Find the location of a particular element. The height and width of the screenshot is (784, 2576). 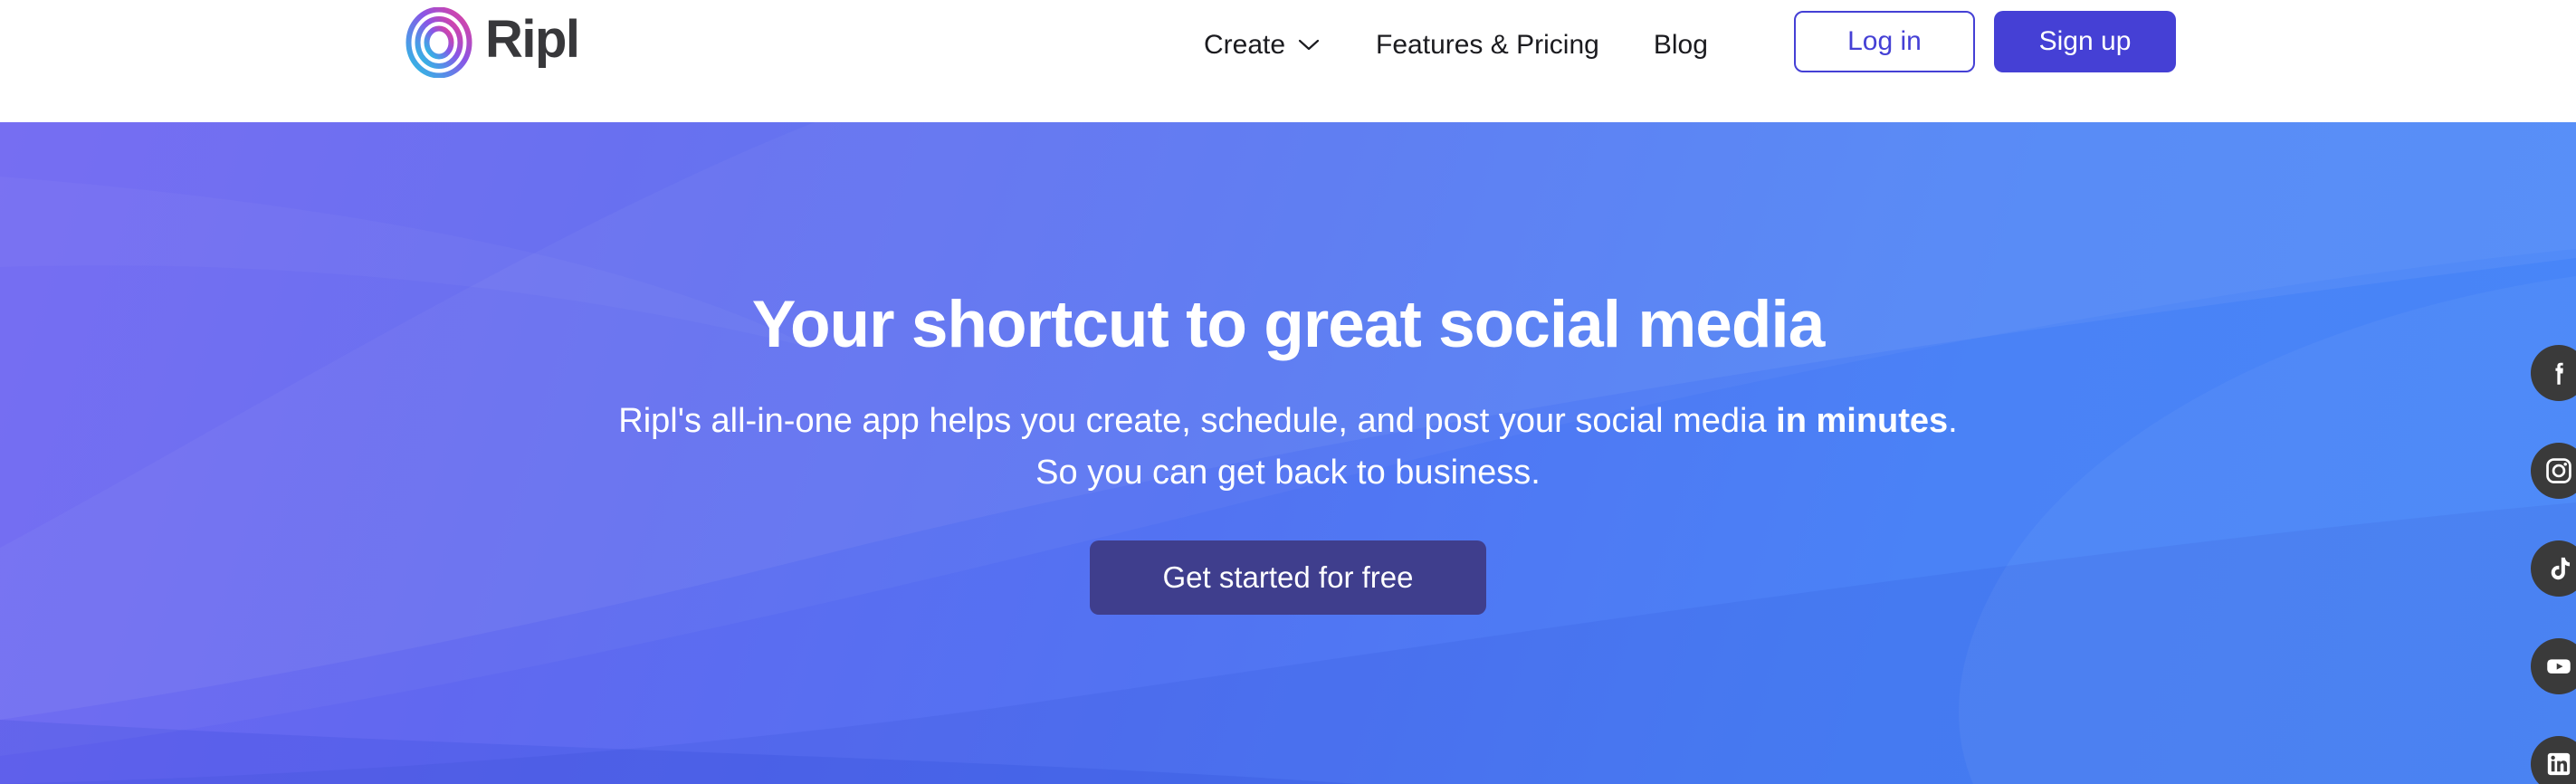

social-link-instagram is located at coordinates (2554, 471).